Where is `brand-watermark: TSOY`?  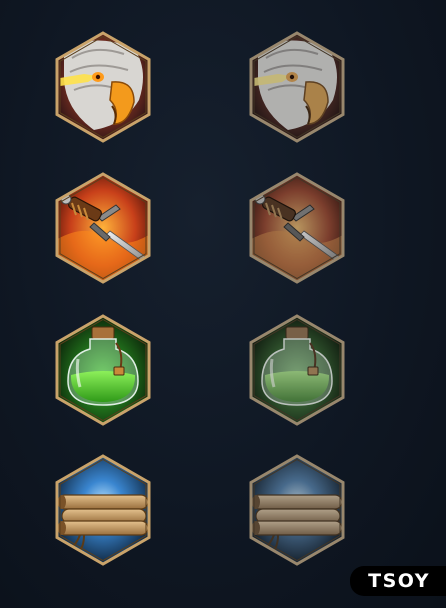
brand-watermark: TSOY is located at coordinates (398, 581).